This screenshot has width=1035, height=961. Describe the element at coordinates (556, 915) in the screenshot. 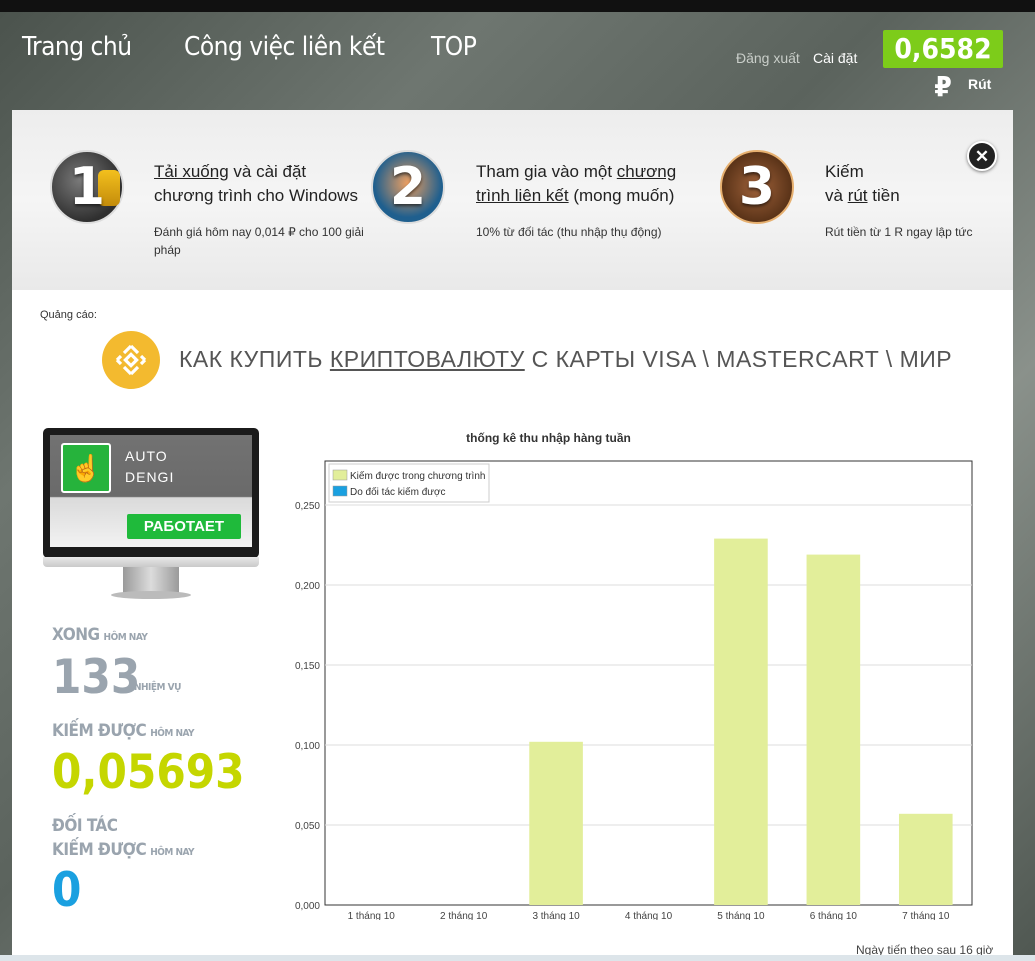

I see `x-tick-label: 3 tháng 10` at that location.